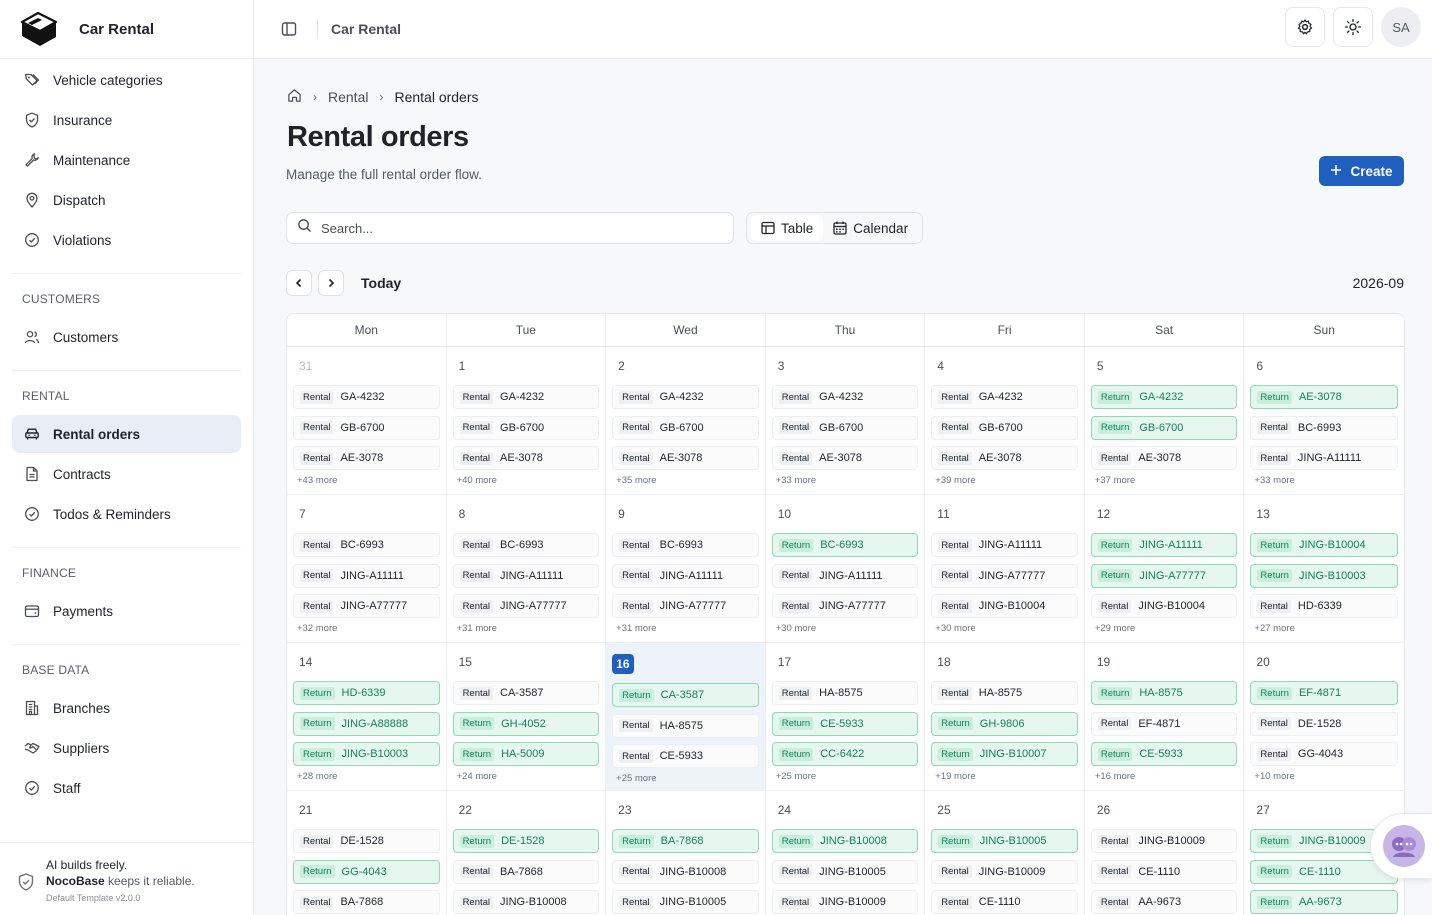  I want to click on calendar-event: Rental CE-5933, so click(685, 756).